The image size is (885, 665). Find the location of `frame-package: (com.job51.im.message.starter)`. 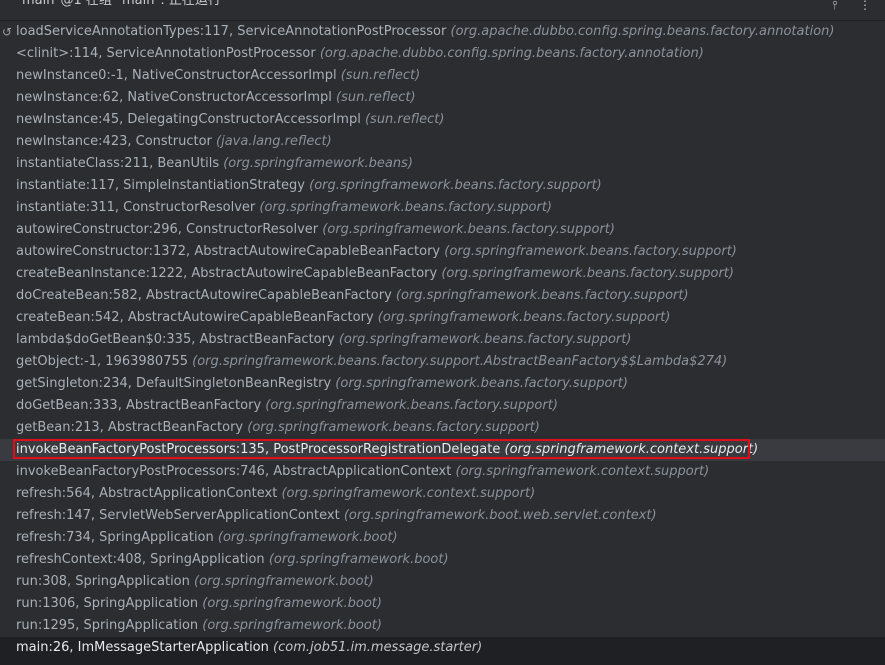

frame-package: (com.job51.im.message.starter) is located at coordinates (378, 647).